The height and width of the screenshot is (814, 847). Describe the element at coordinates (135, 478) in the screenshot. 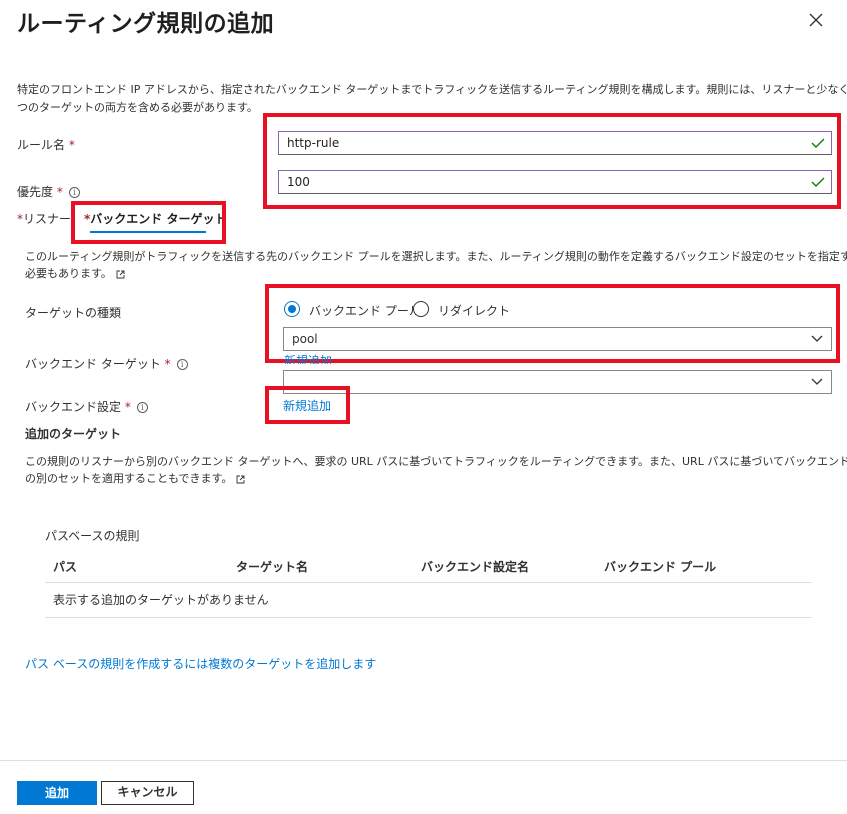

I see `additional-description-line-2: の別のセットを適用することもできます。` at that location.